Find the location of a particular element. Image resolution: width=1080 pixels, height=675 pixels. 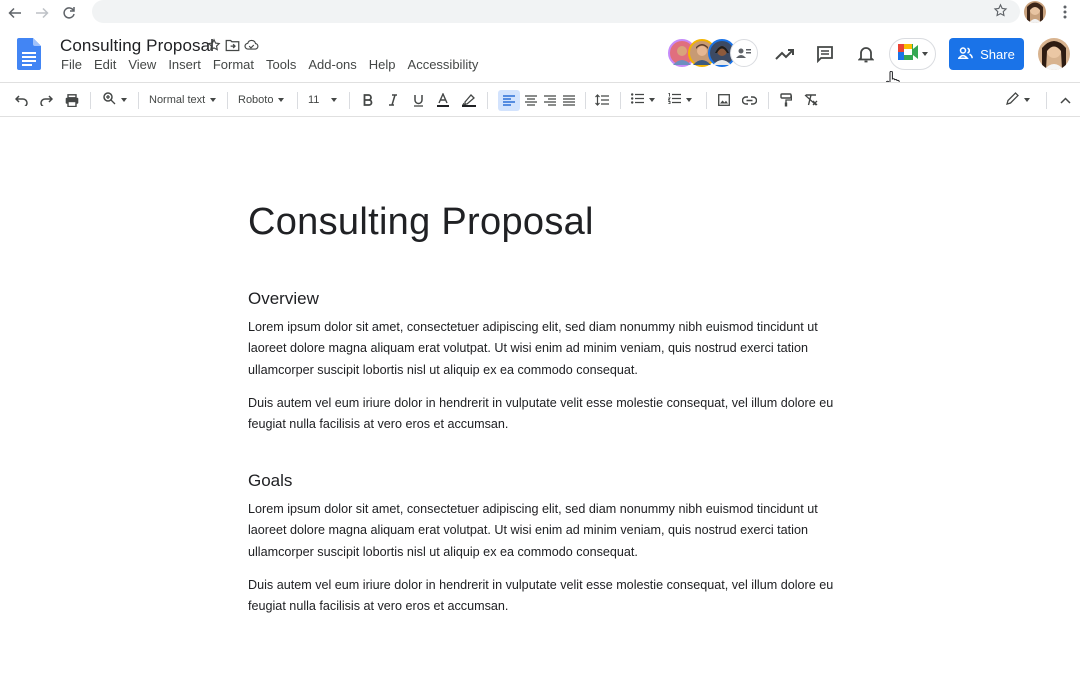

menu-edit: Edit is located at coordinates (105, 65).